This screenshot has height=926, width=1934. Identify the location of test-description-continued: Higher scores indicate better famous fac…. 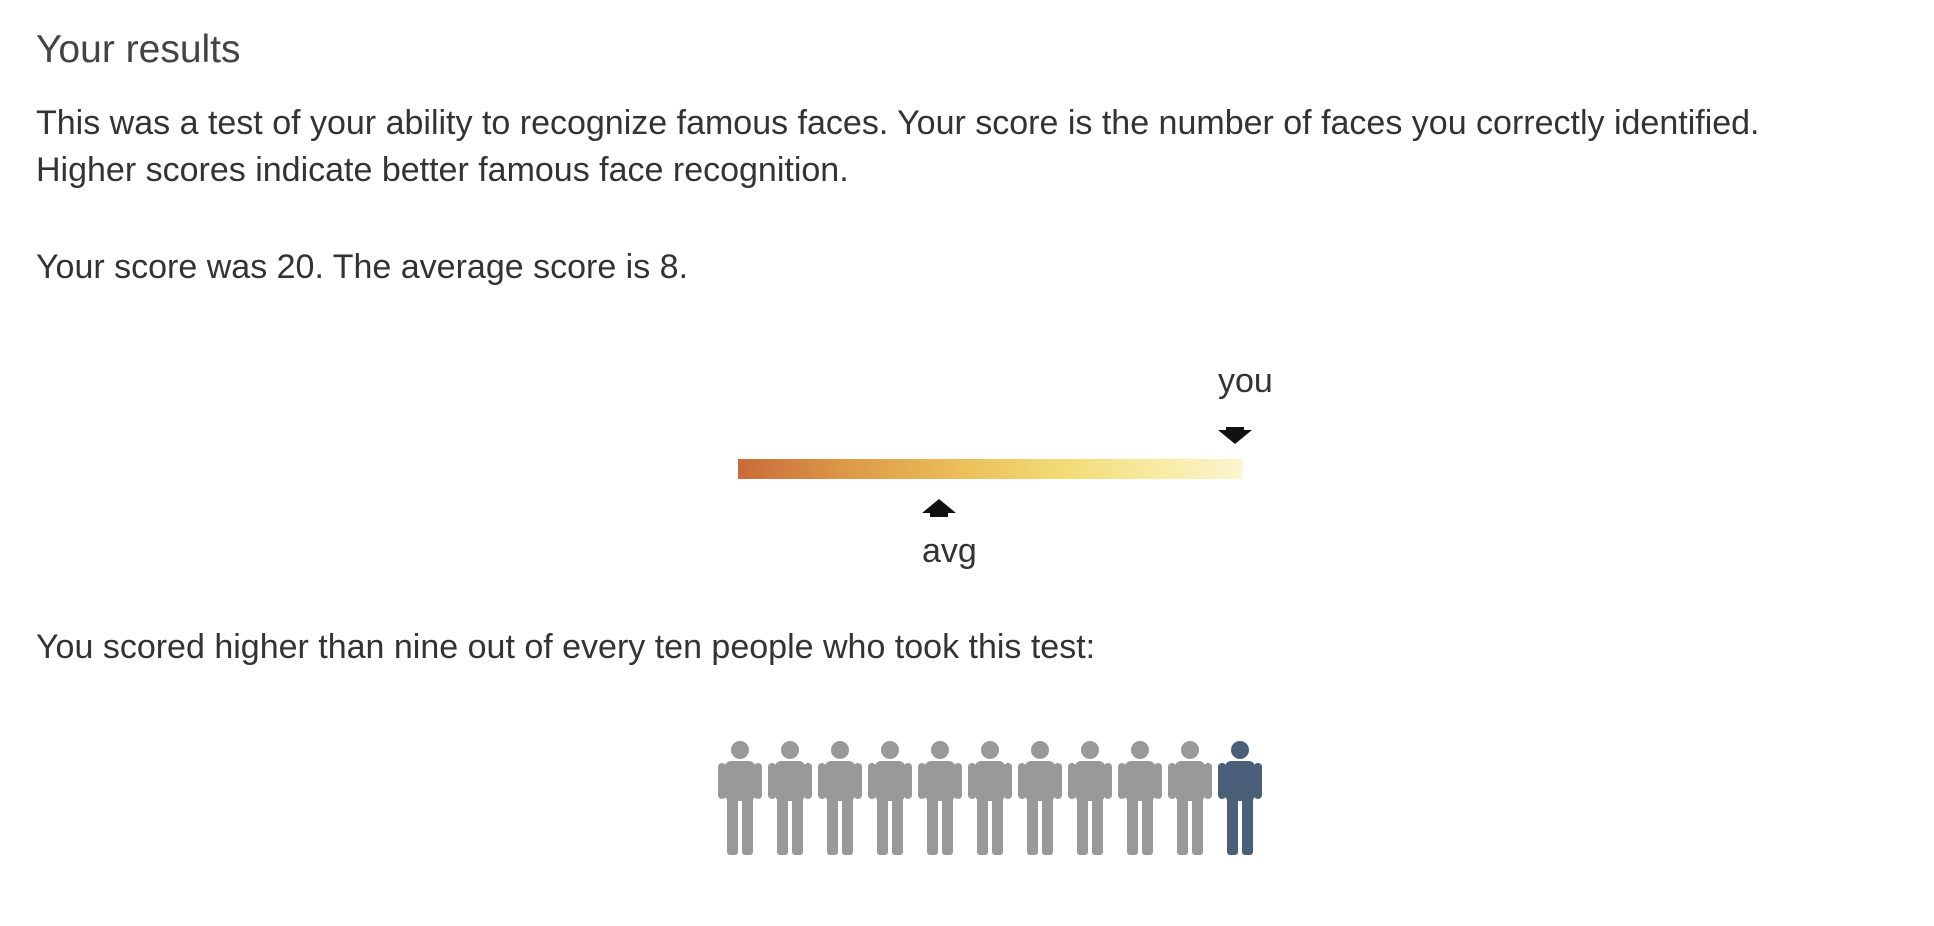
(442, 170).